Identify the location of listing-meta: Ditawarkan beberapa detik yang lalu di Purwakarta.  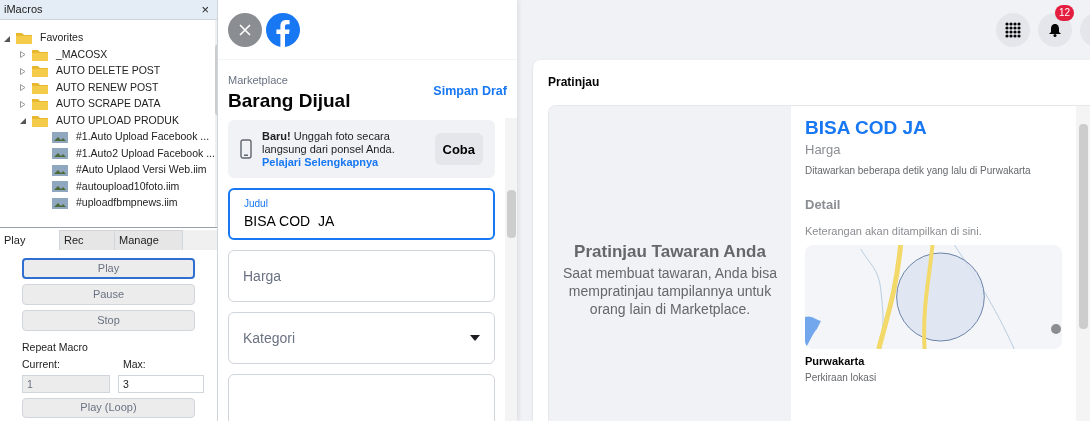
(918, 171).